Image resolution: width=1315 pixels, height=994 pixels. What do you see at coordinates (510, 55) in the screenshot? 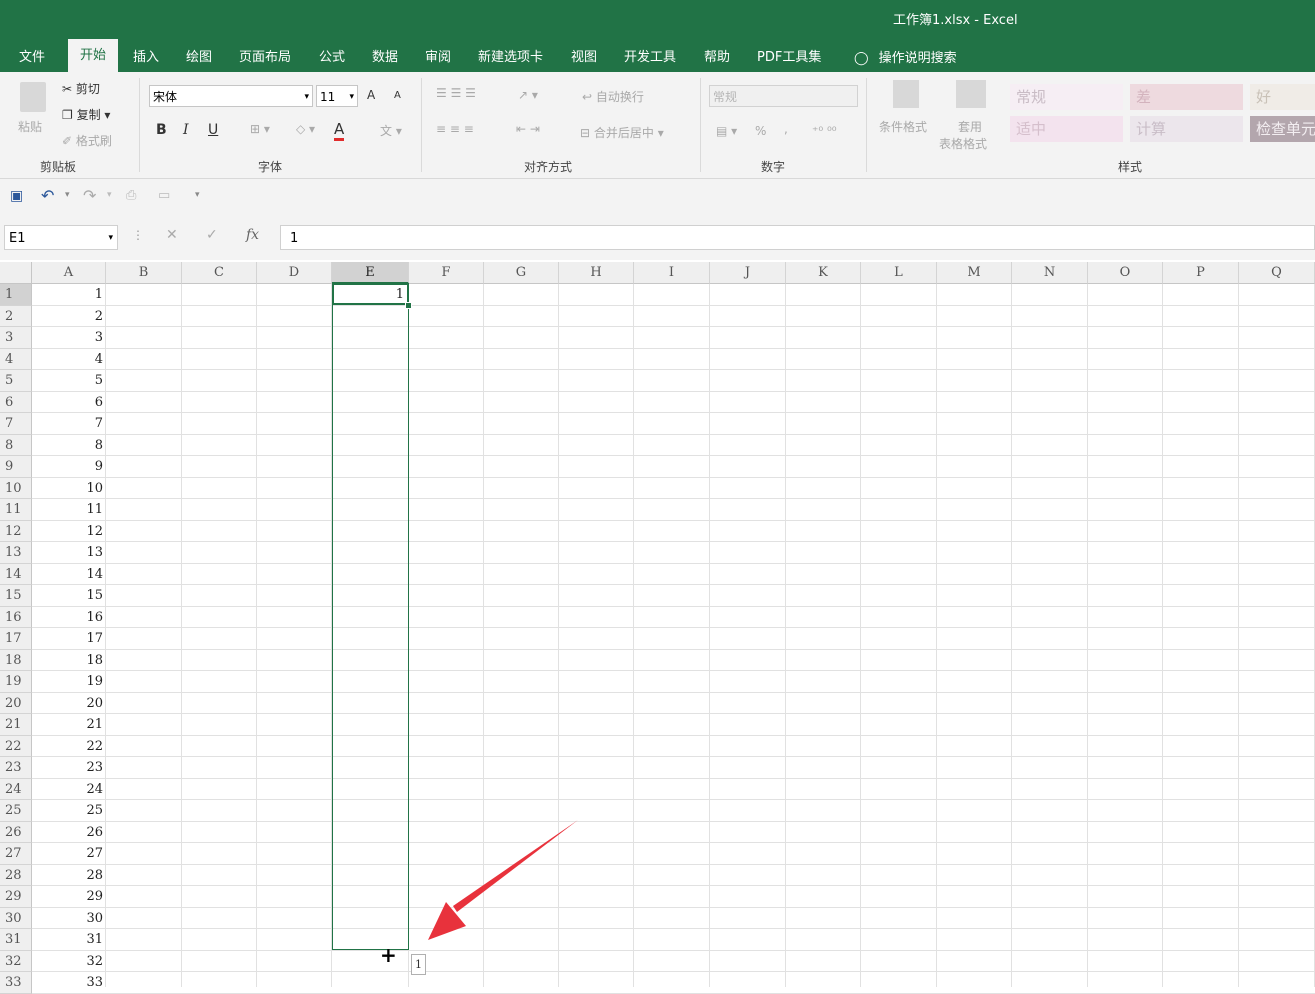
I see `tab-new-tab: 新建选项卡` at bounding box center [510, 55].